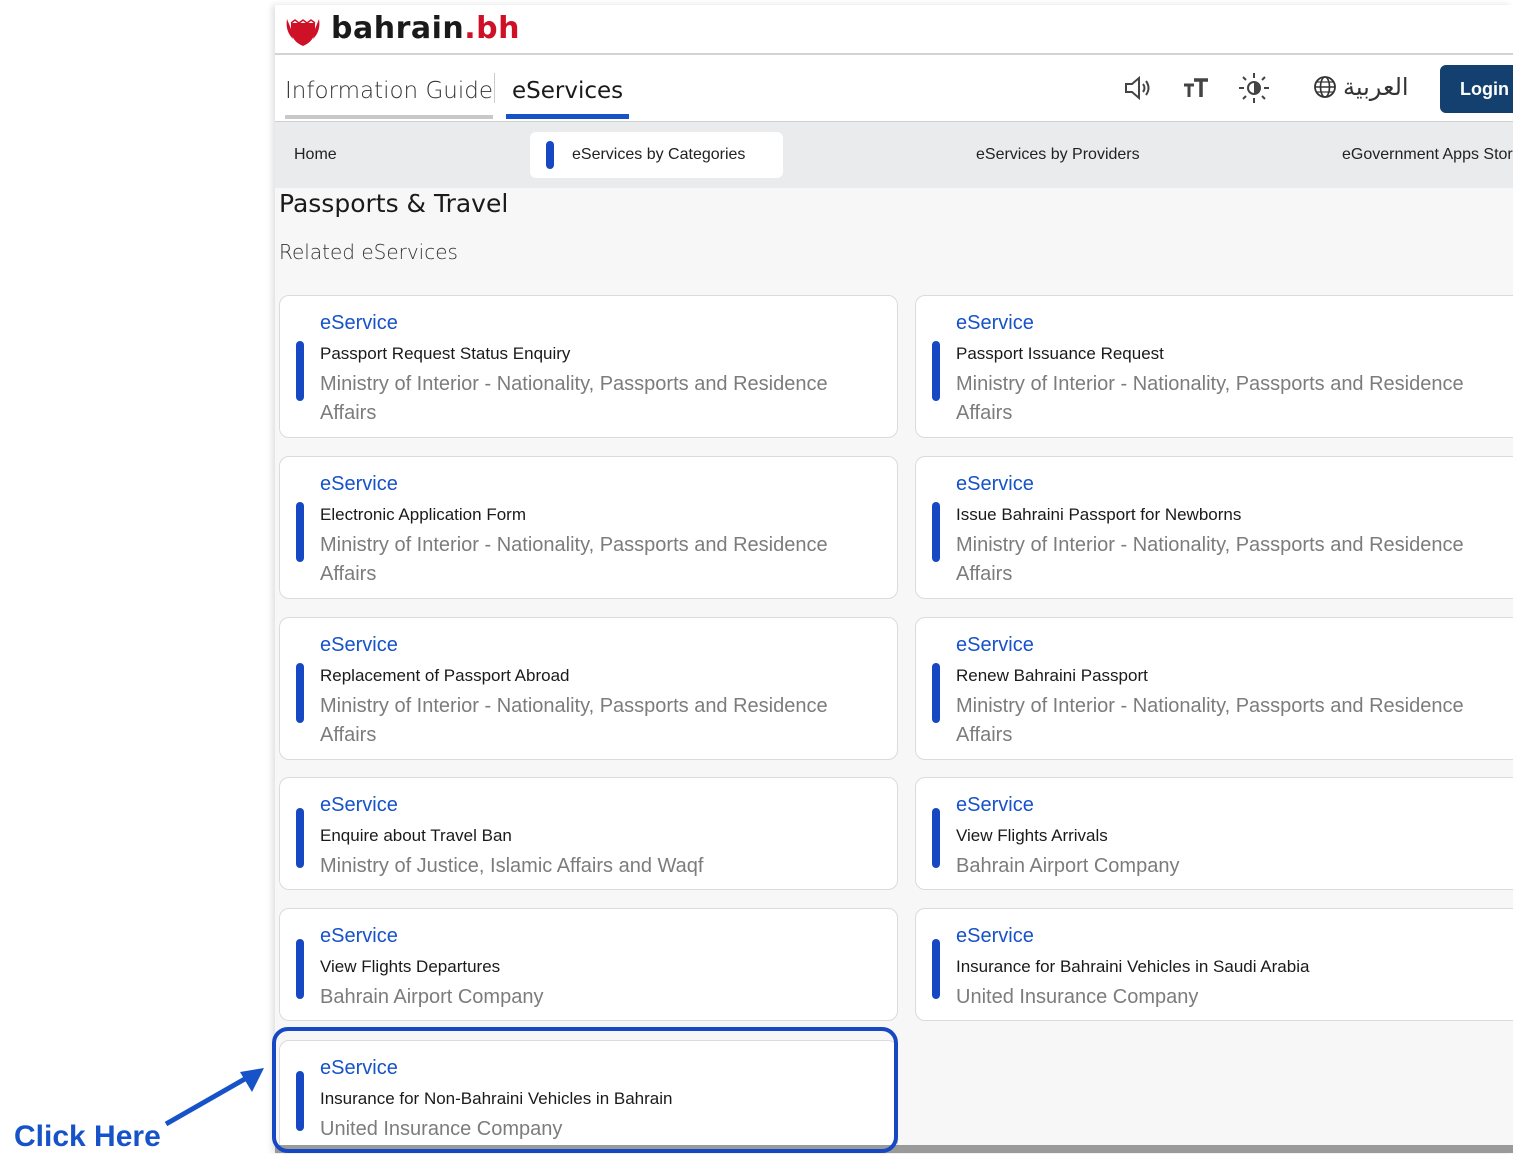  I want to click on speaker-icon, so click(1138, 88).